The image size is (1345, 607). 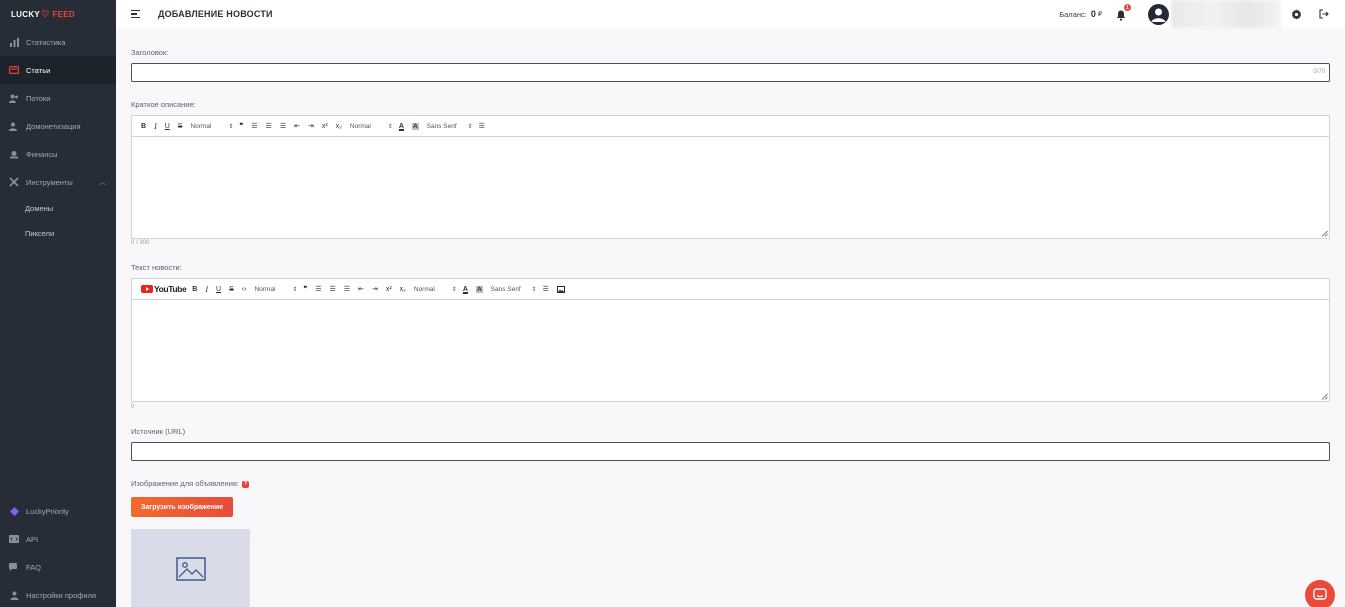 What do you see at coordinates (215, 14) in the screenshot?
I see `page-title: ДОБАВЛЕНИЕ НОВОСТИ` at bounding box center [215, 14].